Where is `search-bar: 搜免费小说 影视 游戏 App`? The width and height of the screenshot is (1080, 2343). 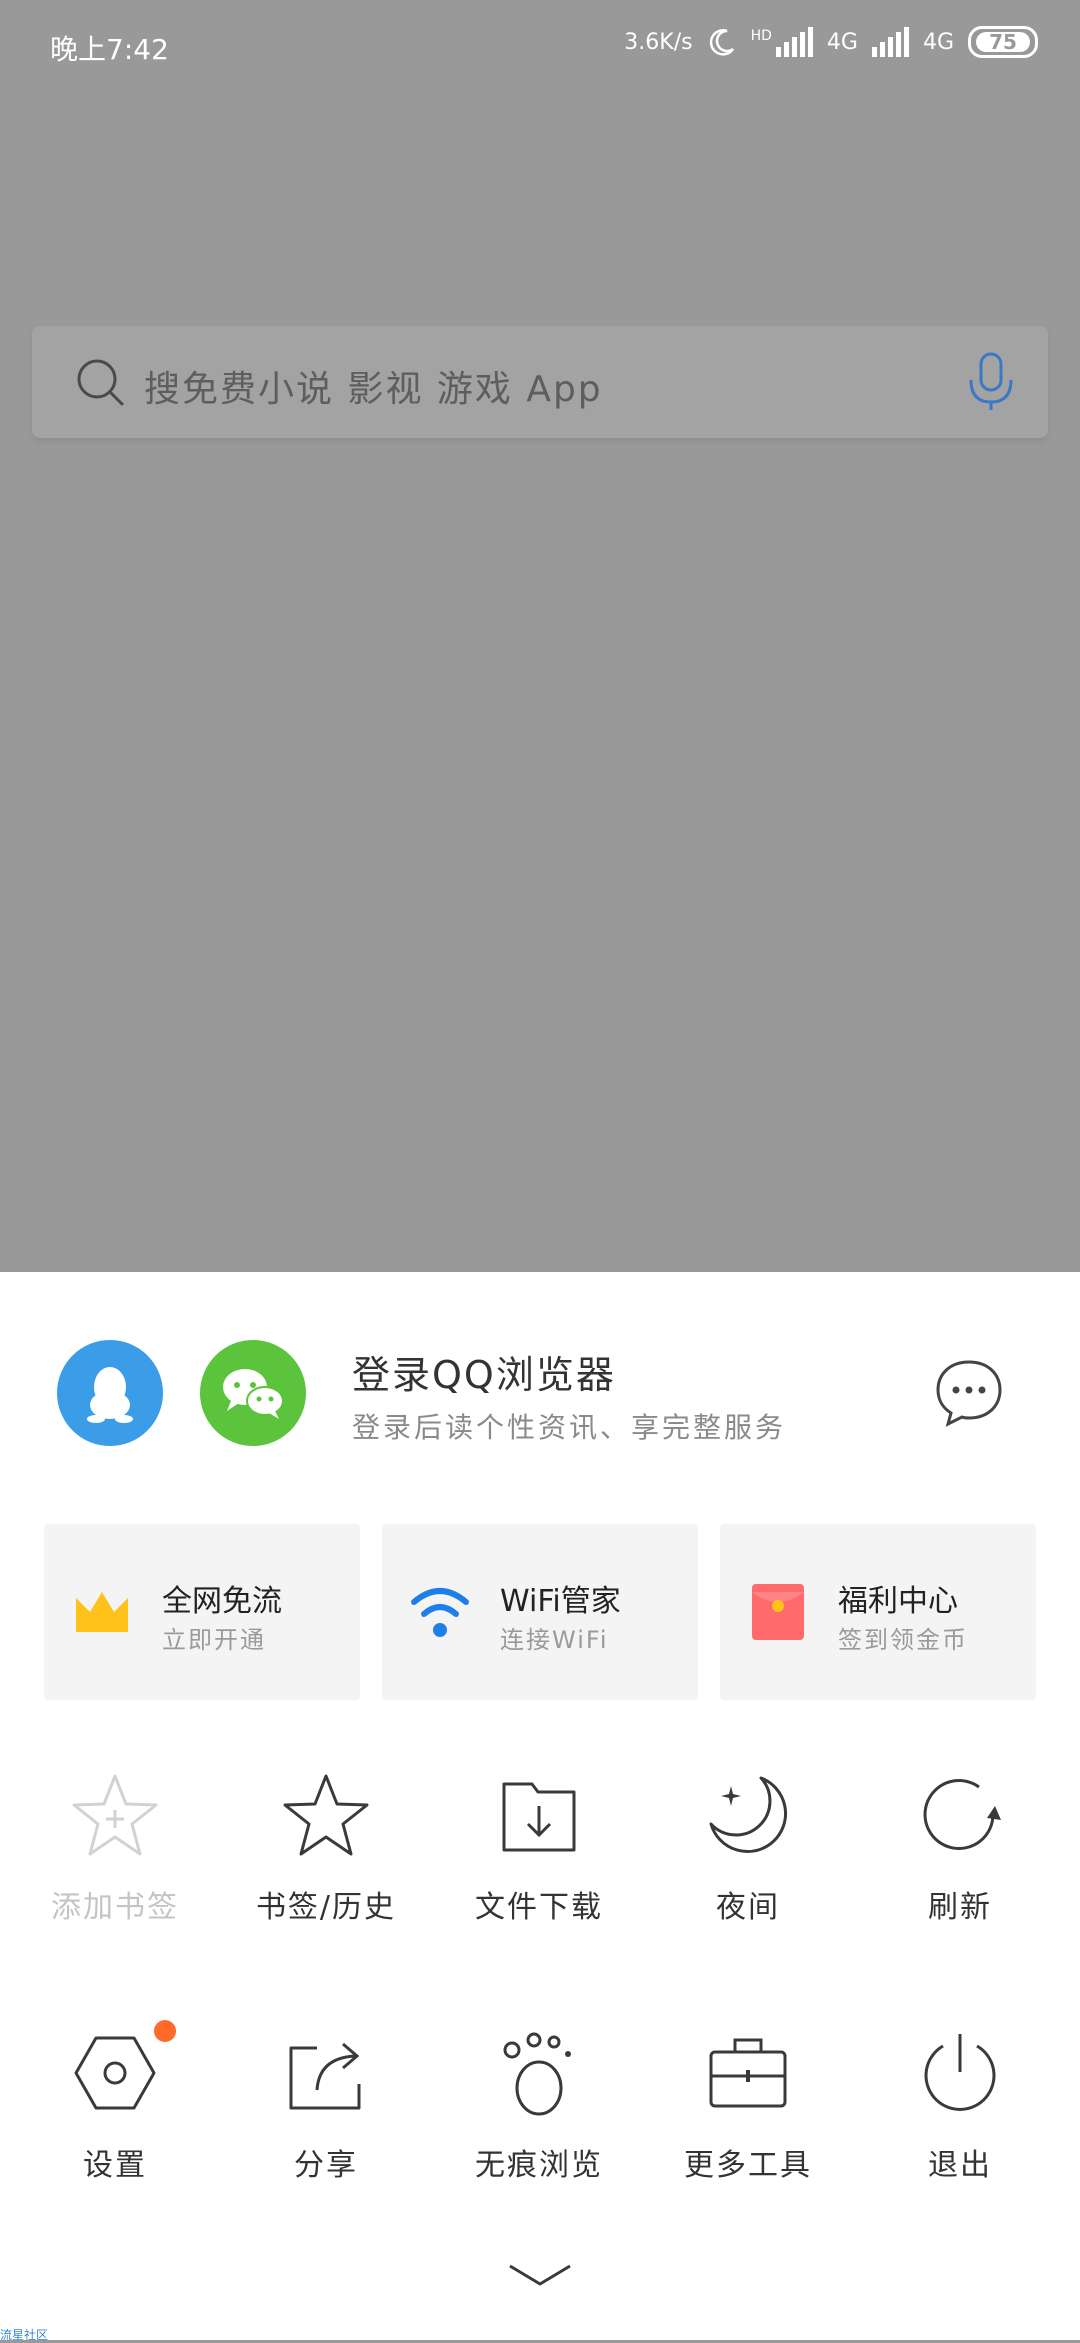
search-bar: 搜免费小说 影视 游戏 App is located at coordinates (540, 382).